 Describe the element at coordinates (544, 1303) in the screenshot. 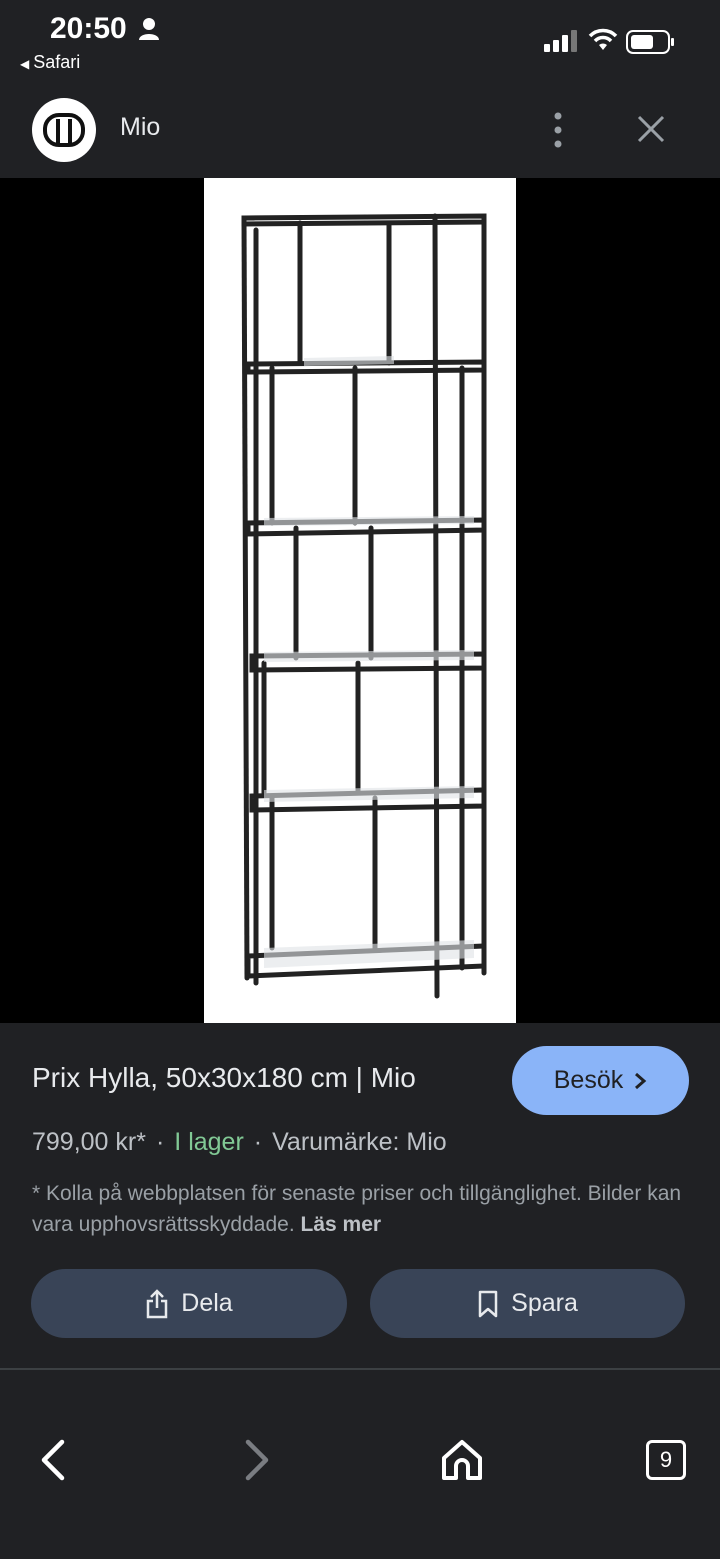

I see `save-button-label: Spara` at that location.